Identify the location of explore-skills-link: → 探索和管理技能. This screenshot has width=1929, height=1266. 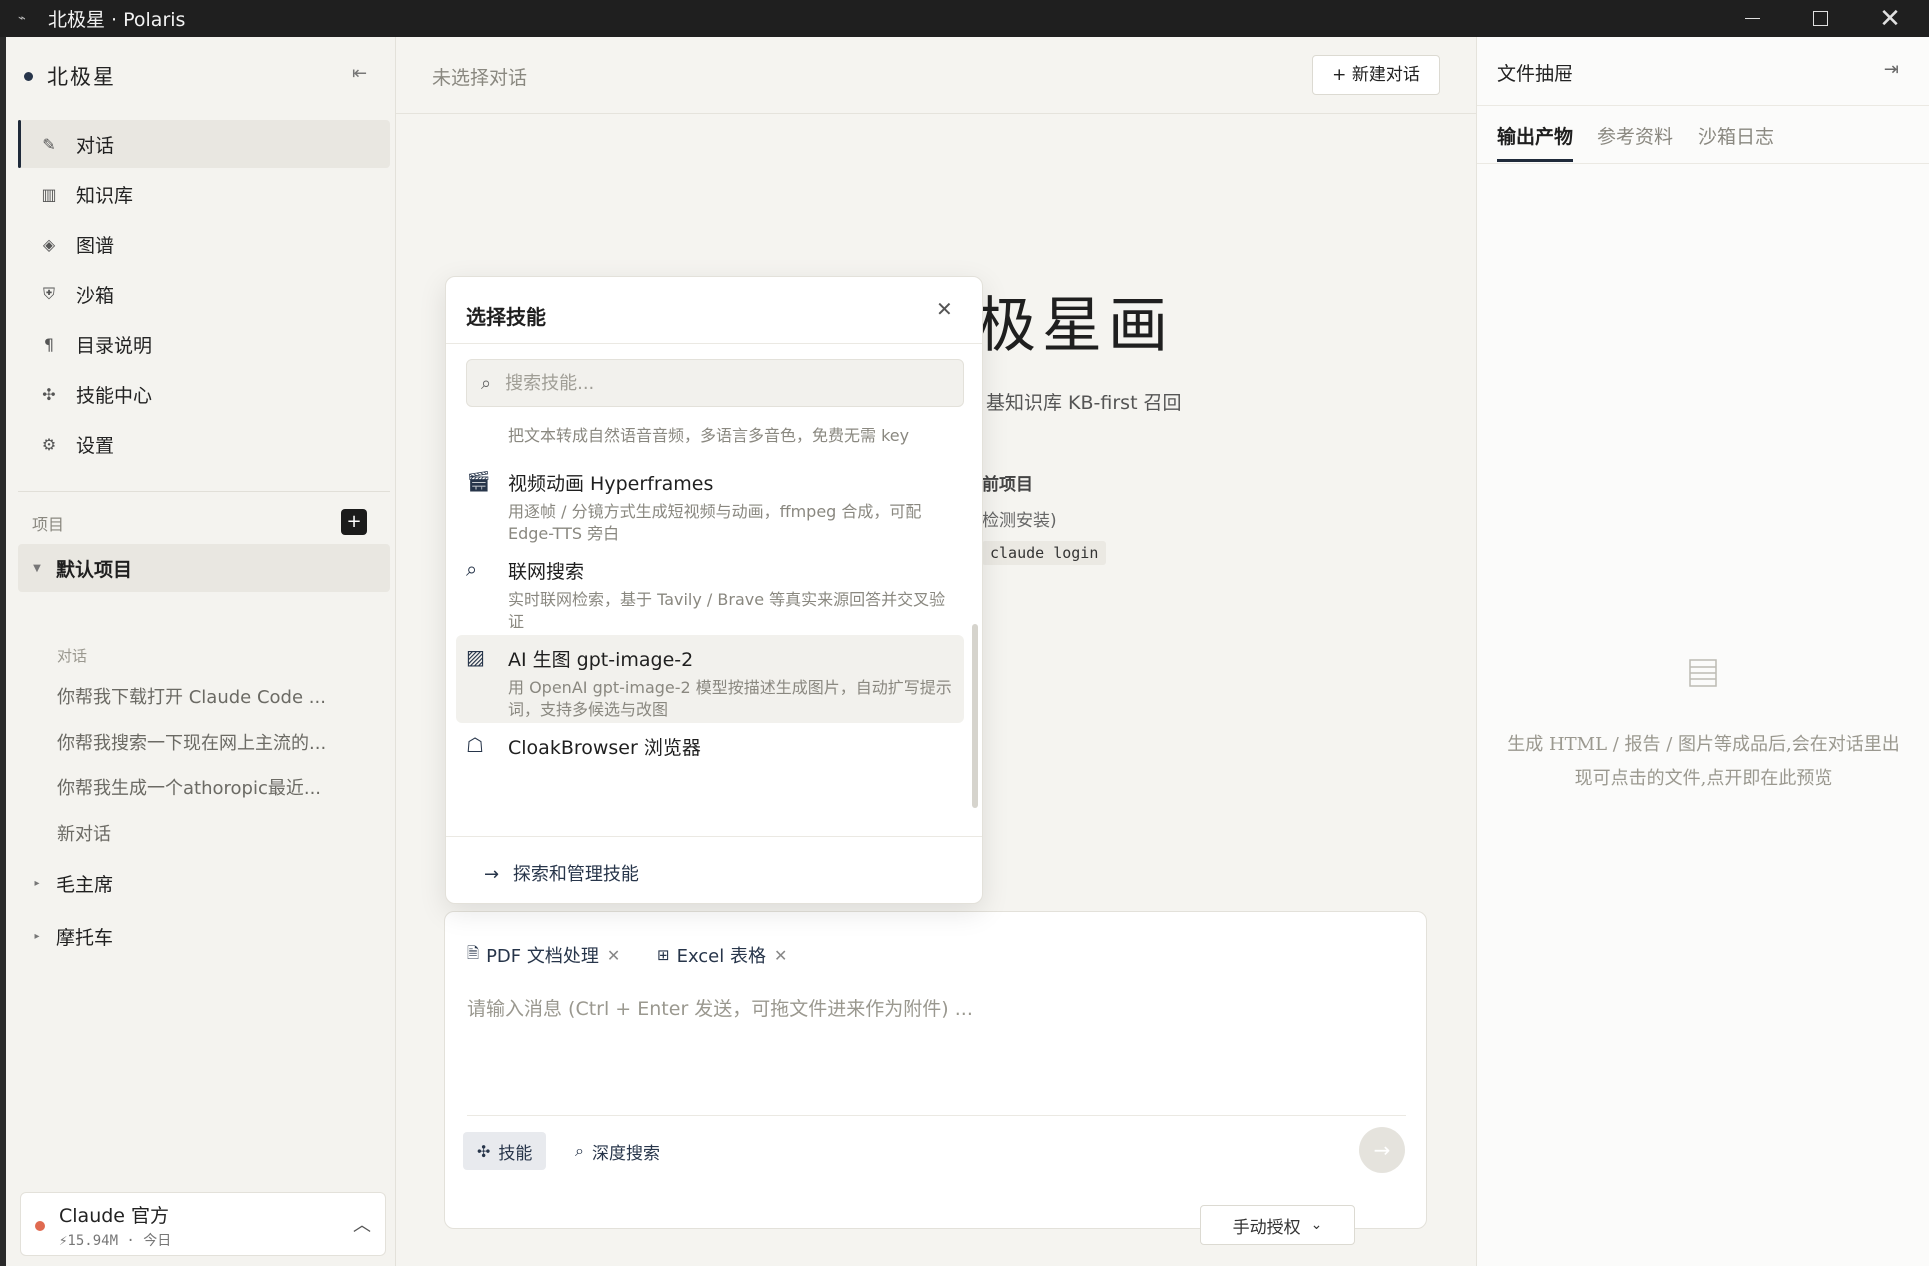
(561, 873).